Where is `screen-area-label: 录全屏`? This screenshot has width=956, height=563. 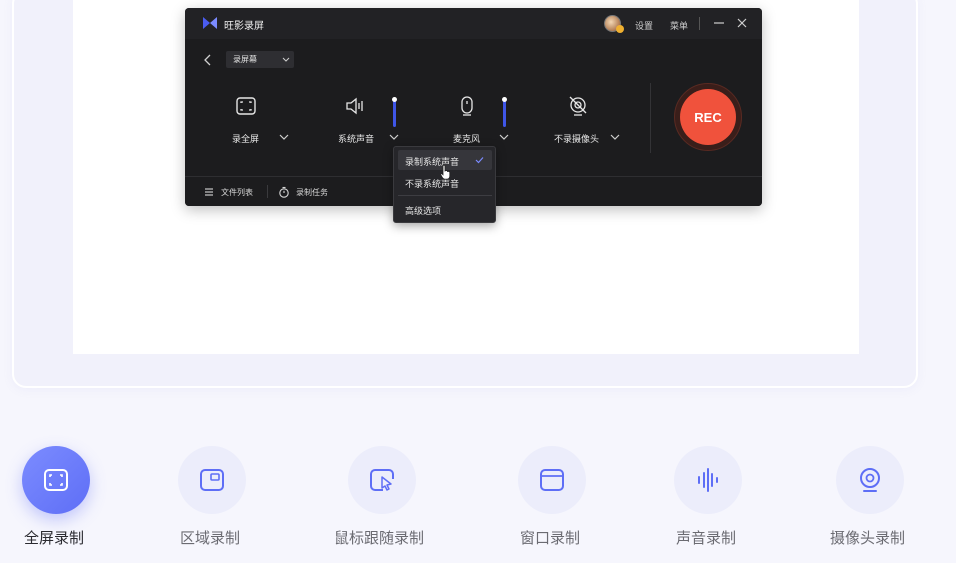 screen-area-label: 录全屏 is located at coordinates (245, 138).